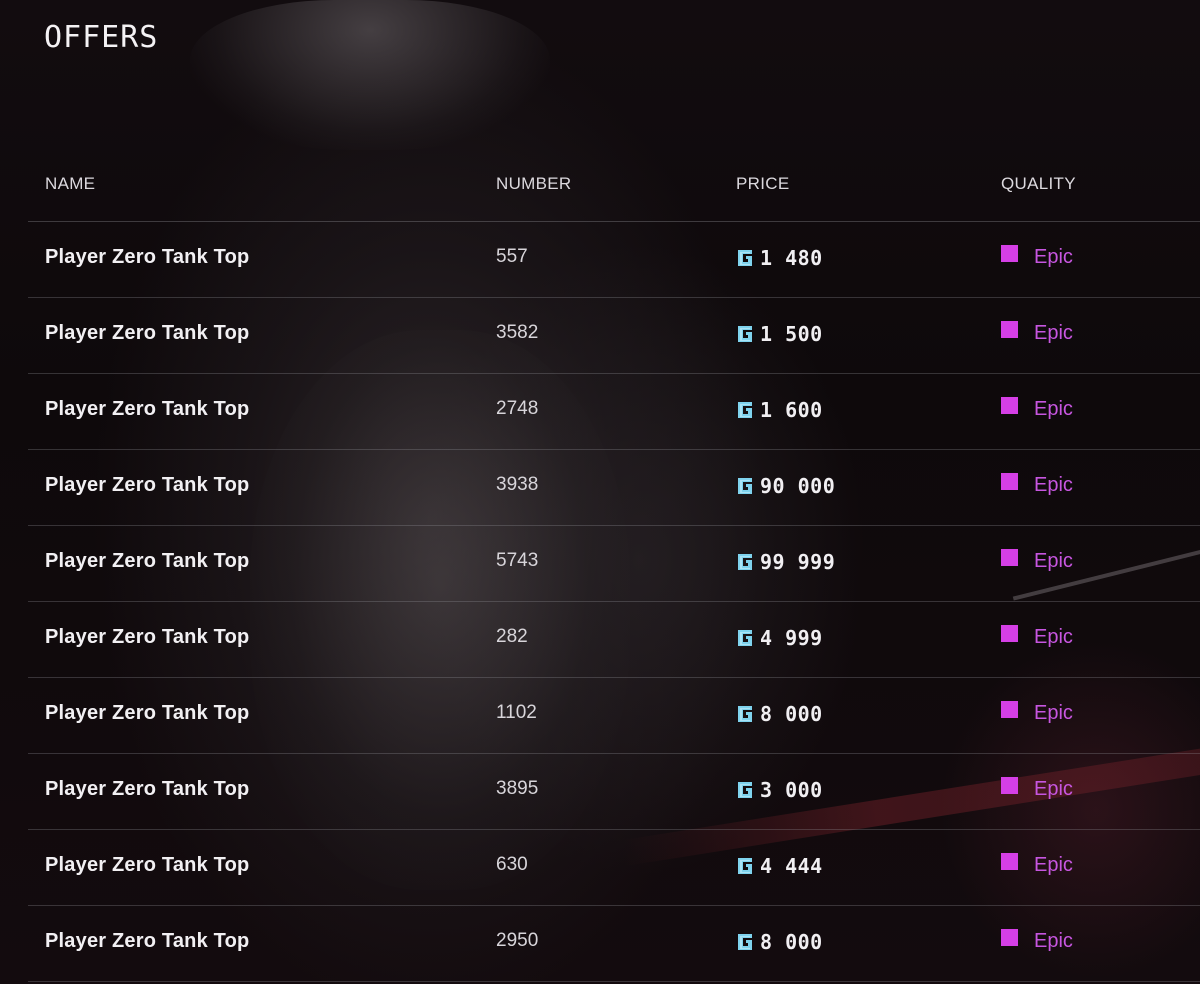  I want to click on offer-number: 3582, so click(517, 332).